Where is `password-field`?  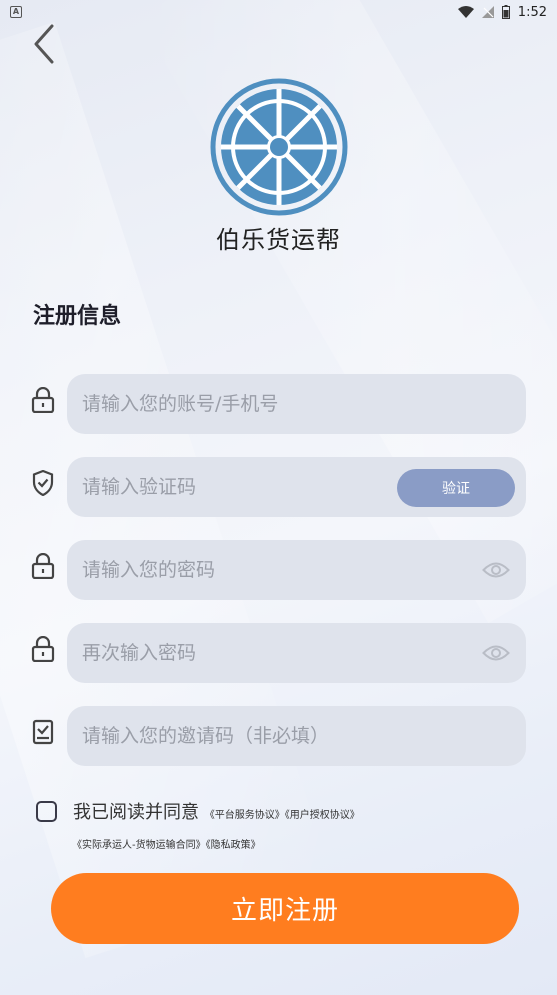
password-field is located at coordinates (296, 570).